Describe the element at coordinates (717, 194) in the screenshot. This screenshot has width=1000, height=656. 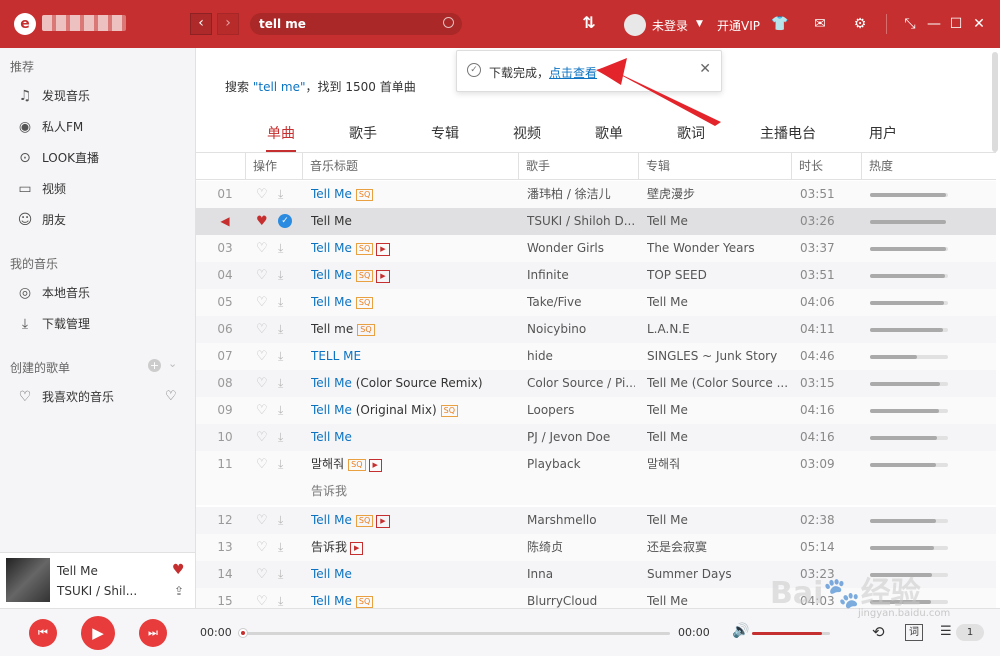
I see `song-album: 壁虎漫步` at that location.